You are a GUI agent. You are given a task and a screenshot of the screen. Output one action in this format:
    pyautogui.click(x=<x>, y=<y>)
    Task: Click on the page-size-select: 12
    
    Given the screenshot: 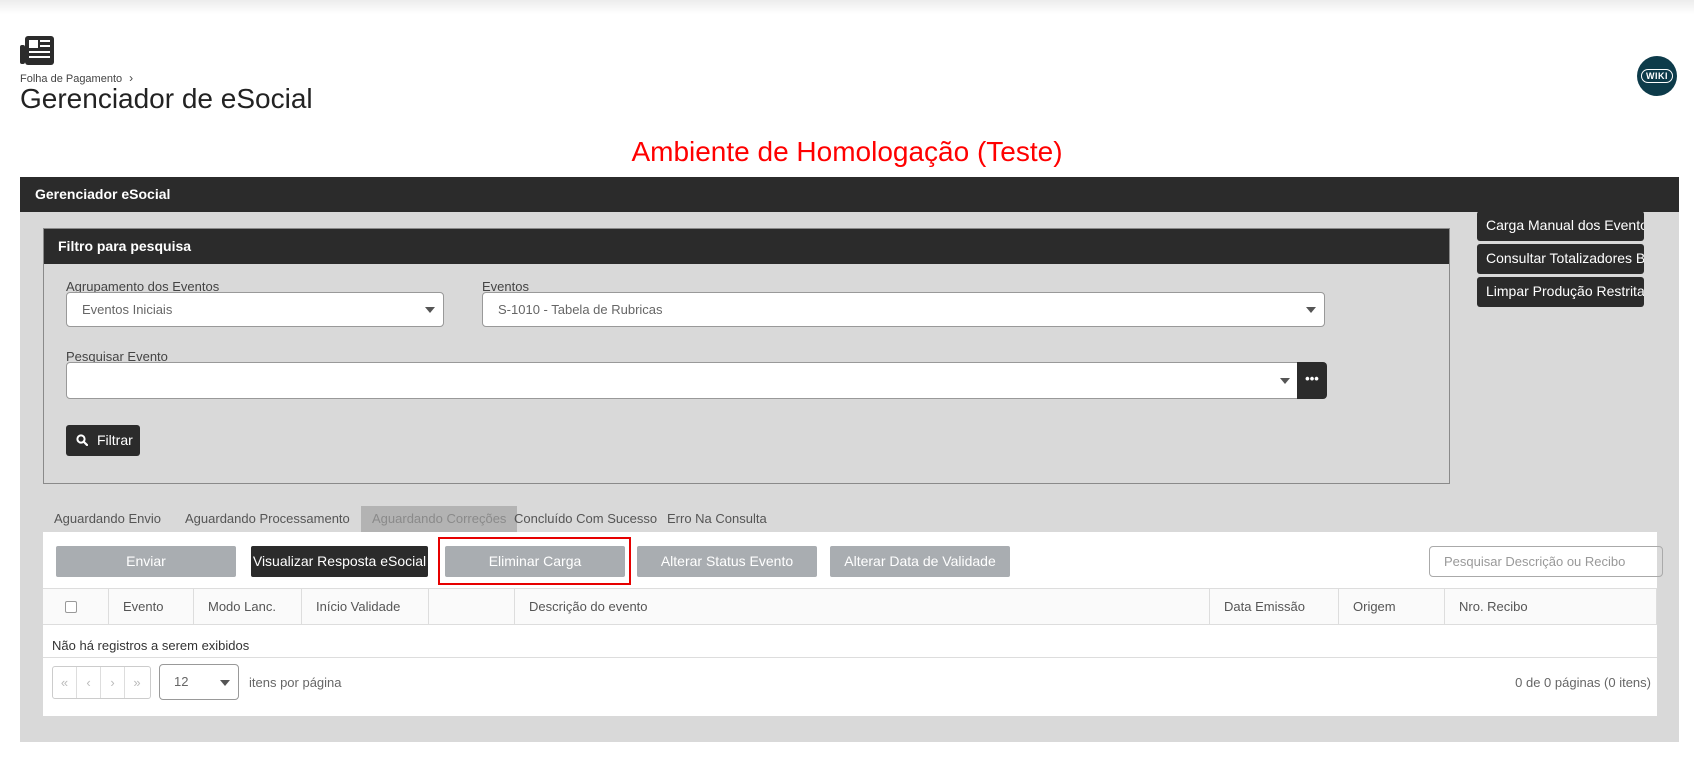 What is the action you would take?
    pyautogui.click(x=199, y=682)
    